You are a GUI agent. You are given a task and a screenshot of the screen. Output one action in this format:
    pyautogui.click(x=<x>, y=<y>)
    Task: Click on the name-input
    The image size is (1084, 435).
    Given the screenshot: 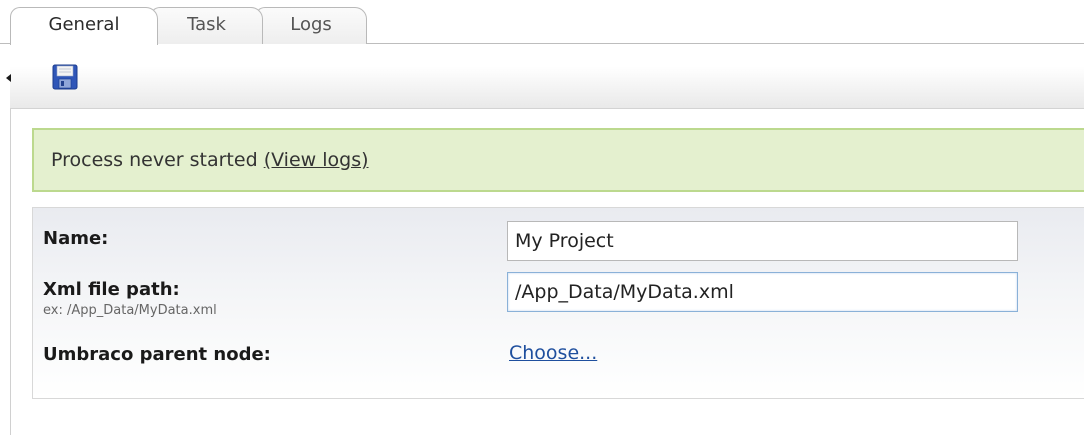 What is the action you would take?
    pyautogui.click(x=762, y=241)
    